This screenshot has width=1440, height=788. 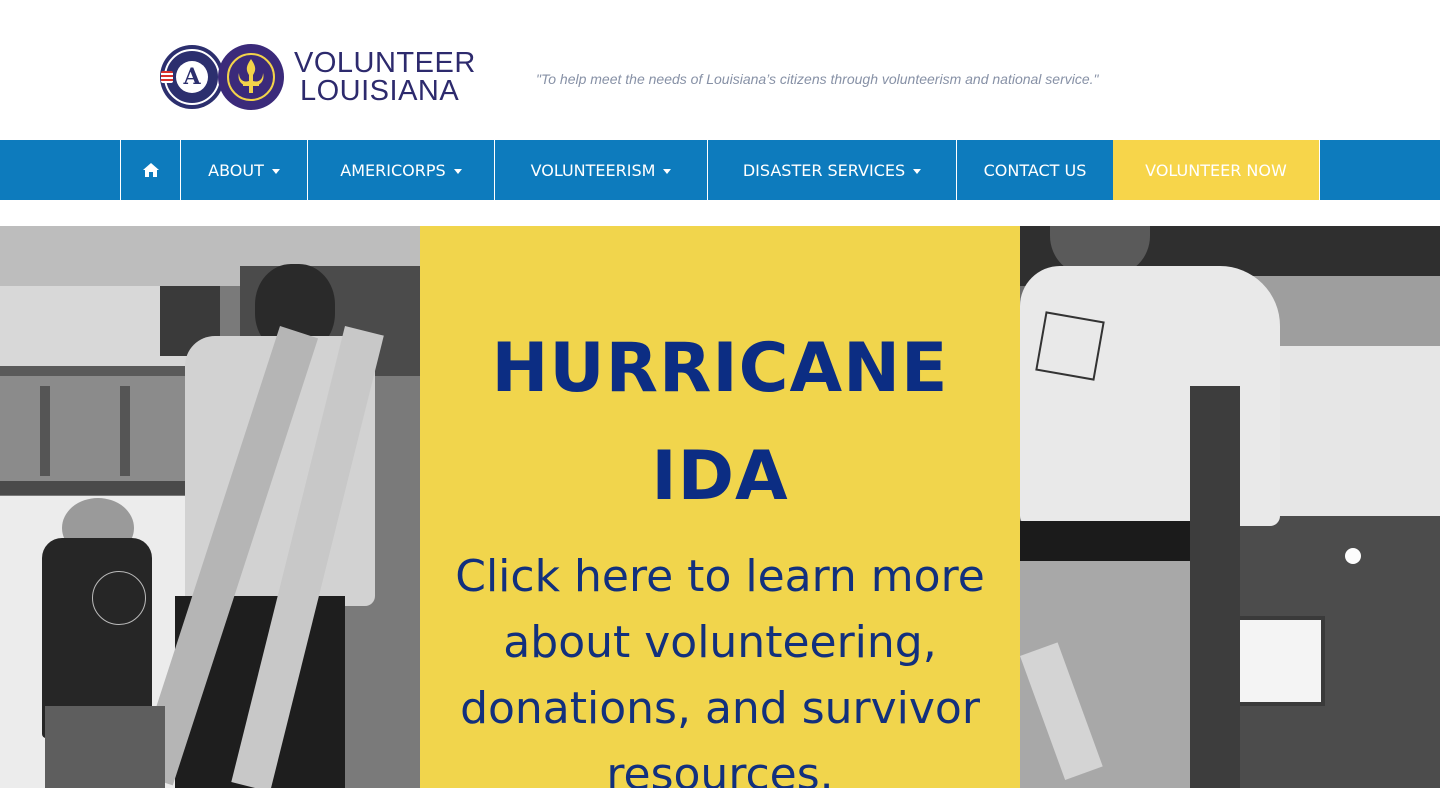 What do you see at coordinates (393, 170) in the screenshot?
I see `nav-americorps-label: AMERICORPS` at bounding box center [393, 170].